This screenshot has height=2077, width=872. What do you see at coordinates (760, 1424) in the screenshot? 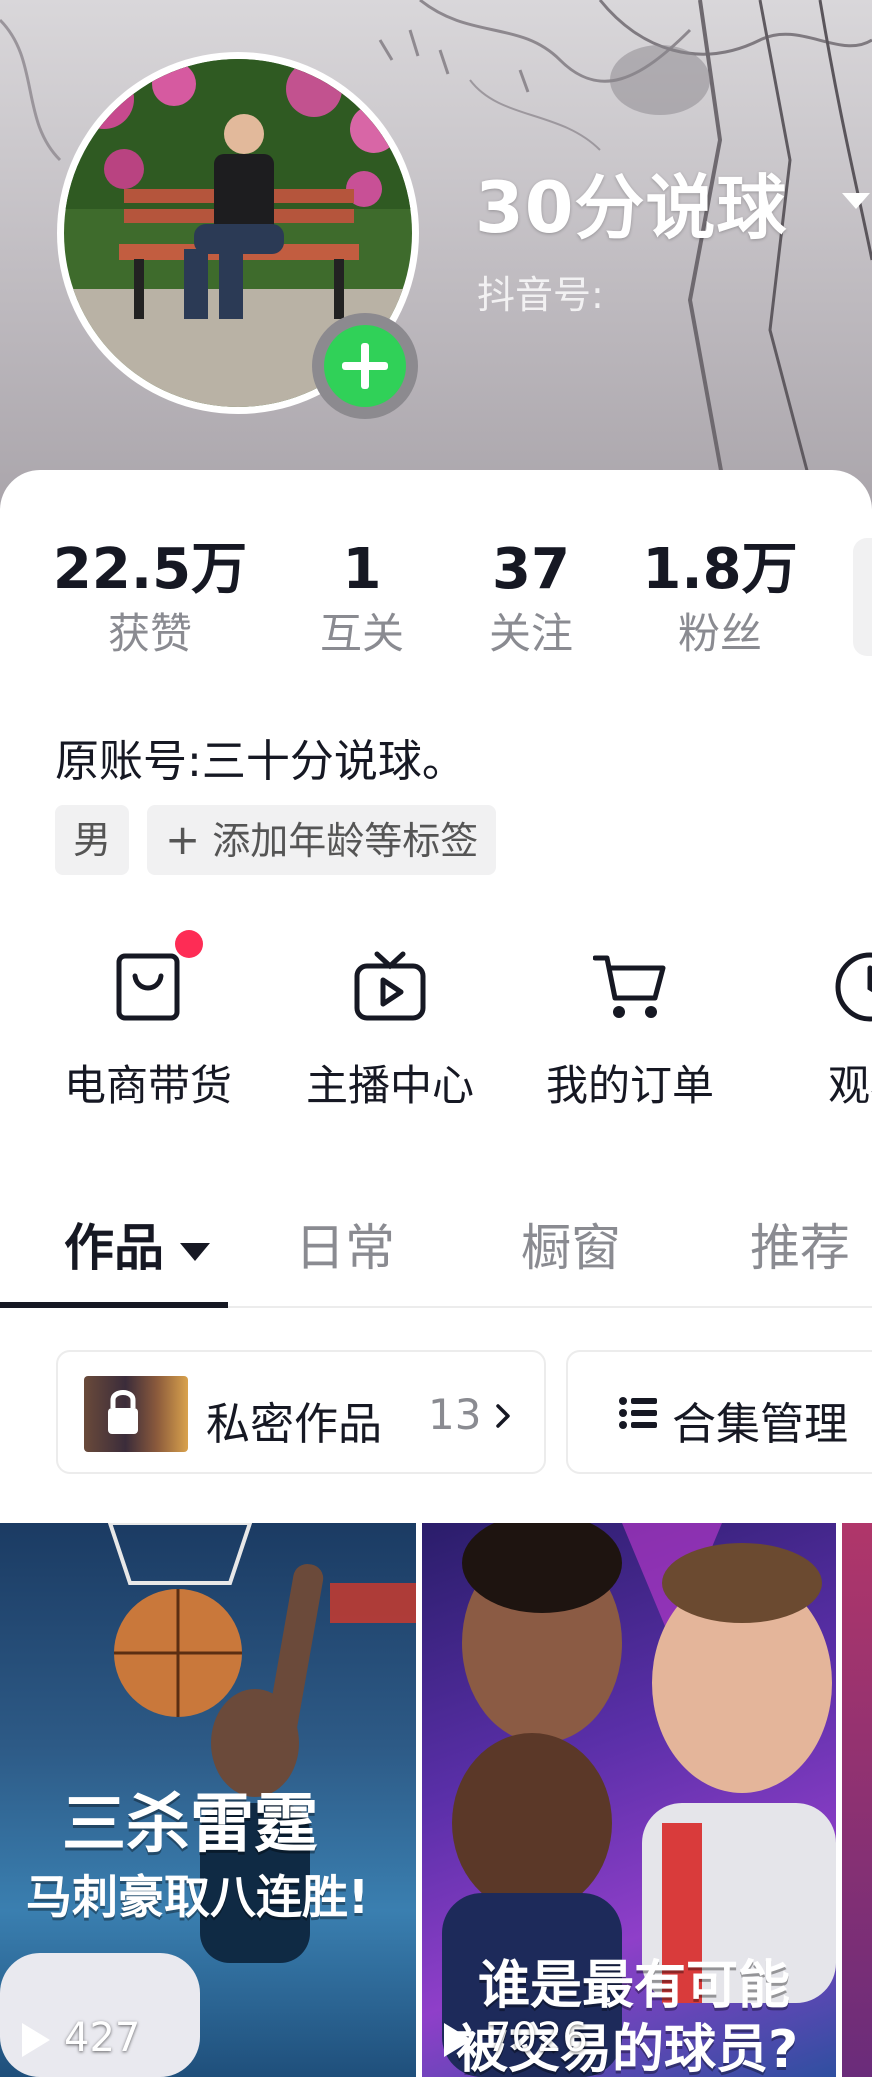
I see `collection-manage-label: 合集管理` at bounding box center [760, 1424].